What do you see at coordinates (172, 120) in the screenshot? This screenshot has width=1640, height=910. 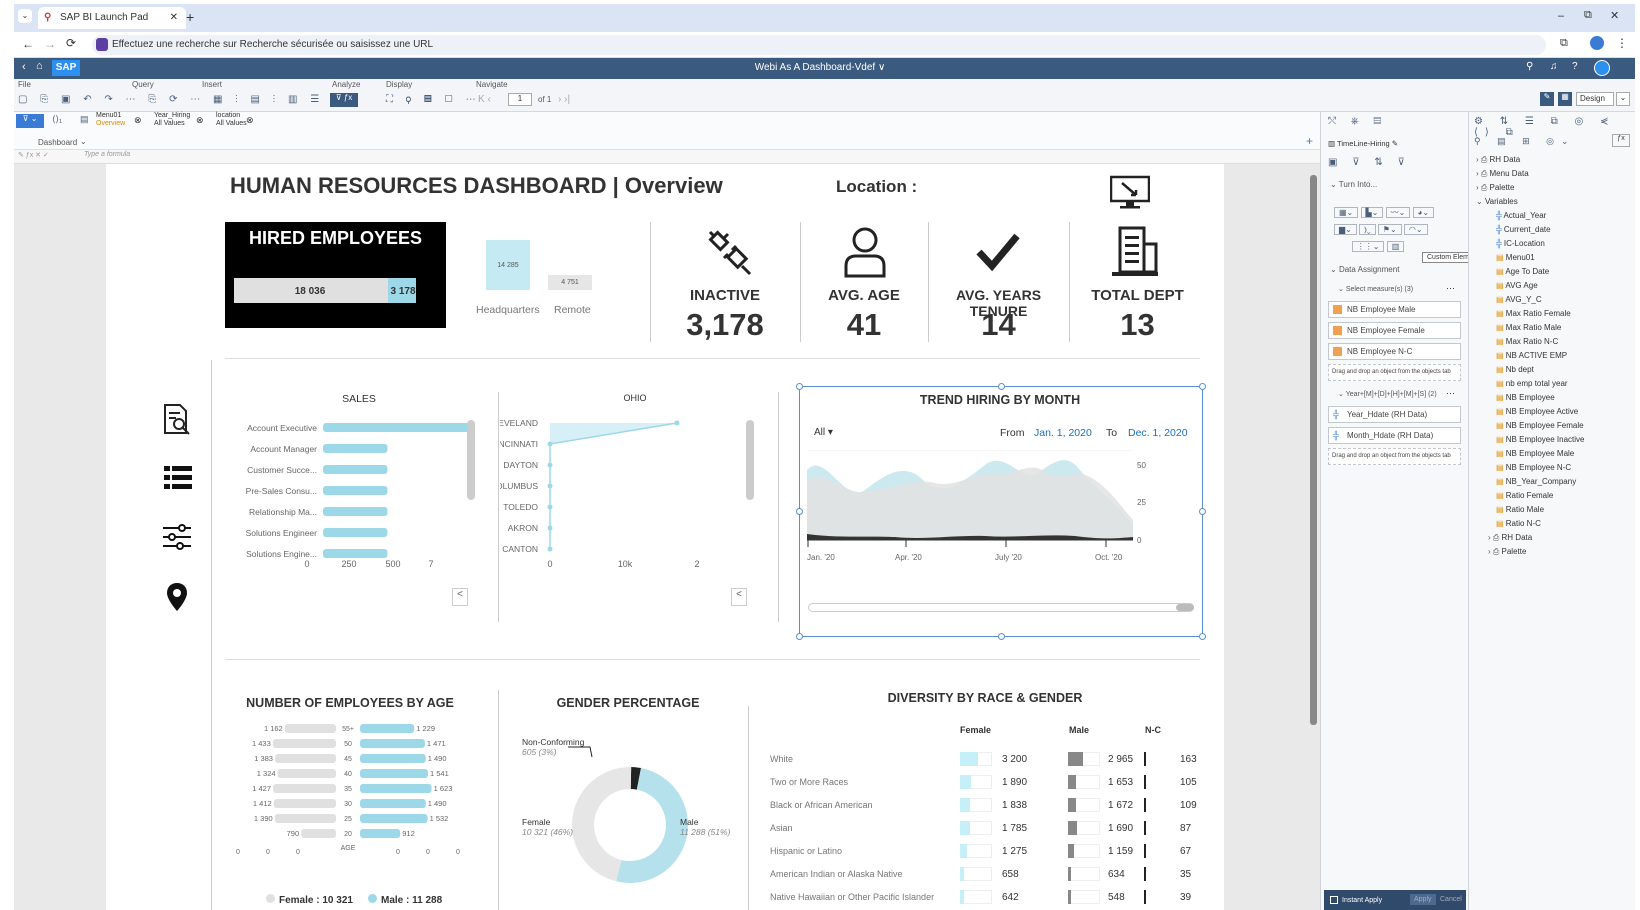 I see `control-year: Year_Hiring All Values` at bounding box center [172, 120].